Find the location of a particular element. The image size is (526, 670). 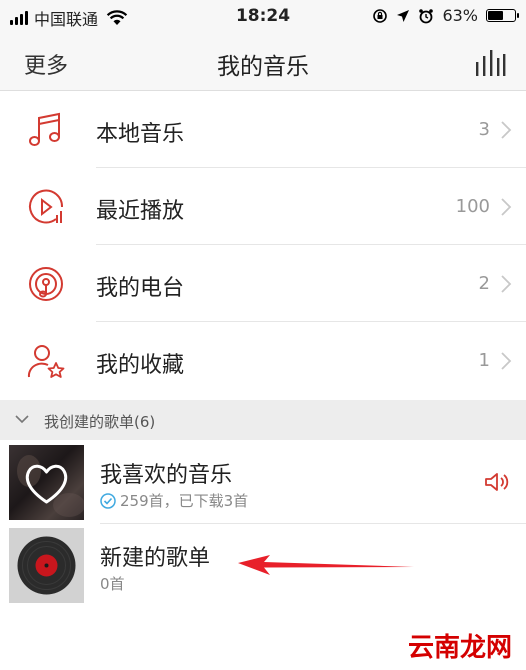

battery-icon is located at coordinates (502, 15).